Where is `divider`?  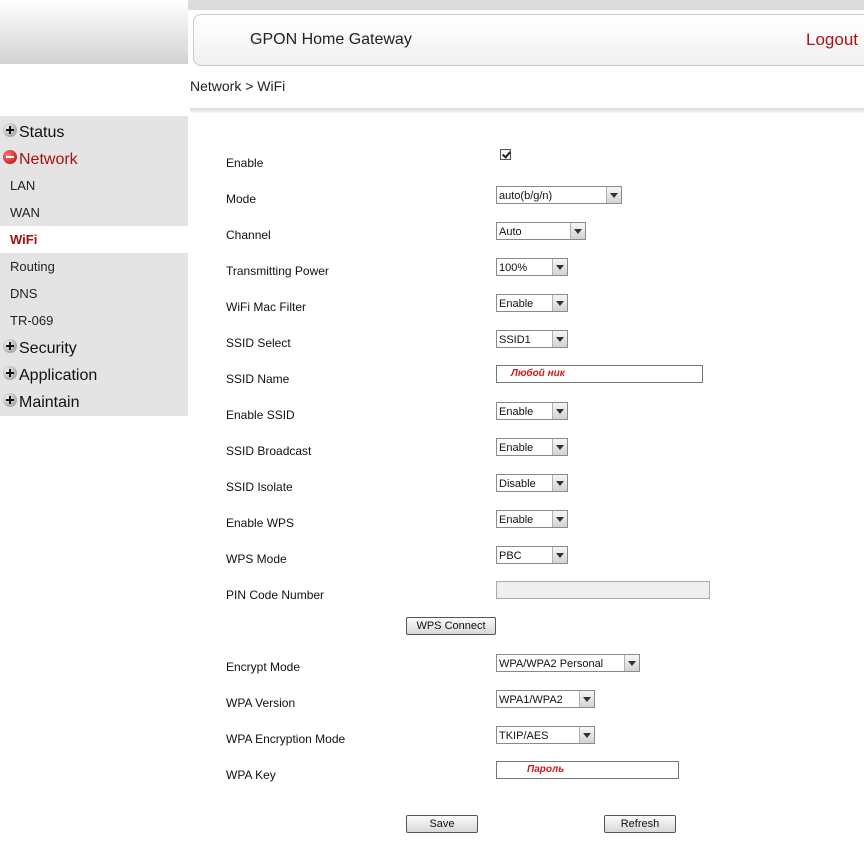 divider is located at coordinates (527, 110).